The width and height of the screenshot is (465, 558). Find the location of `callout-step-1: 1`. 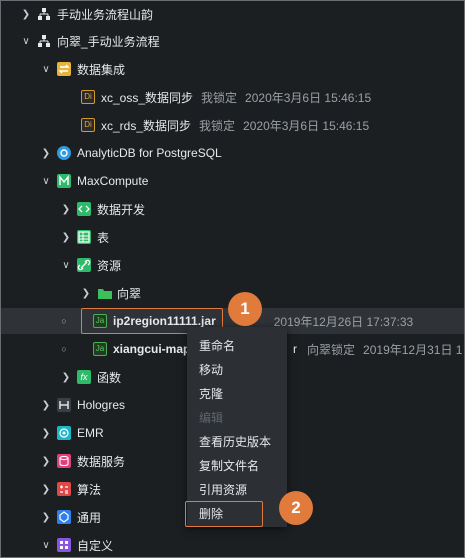

callout-step-1: 1 is located at coordinates (245, 309).